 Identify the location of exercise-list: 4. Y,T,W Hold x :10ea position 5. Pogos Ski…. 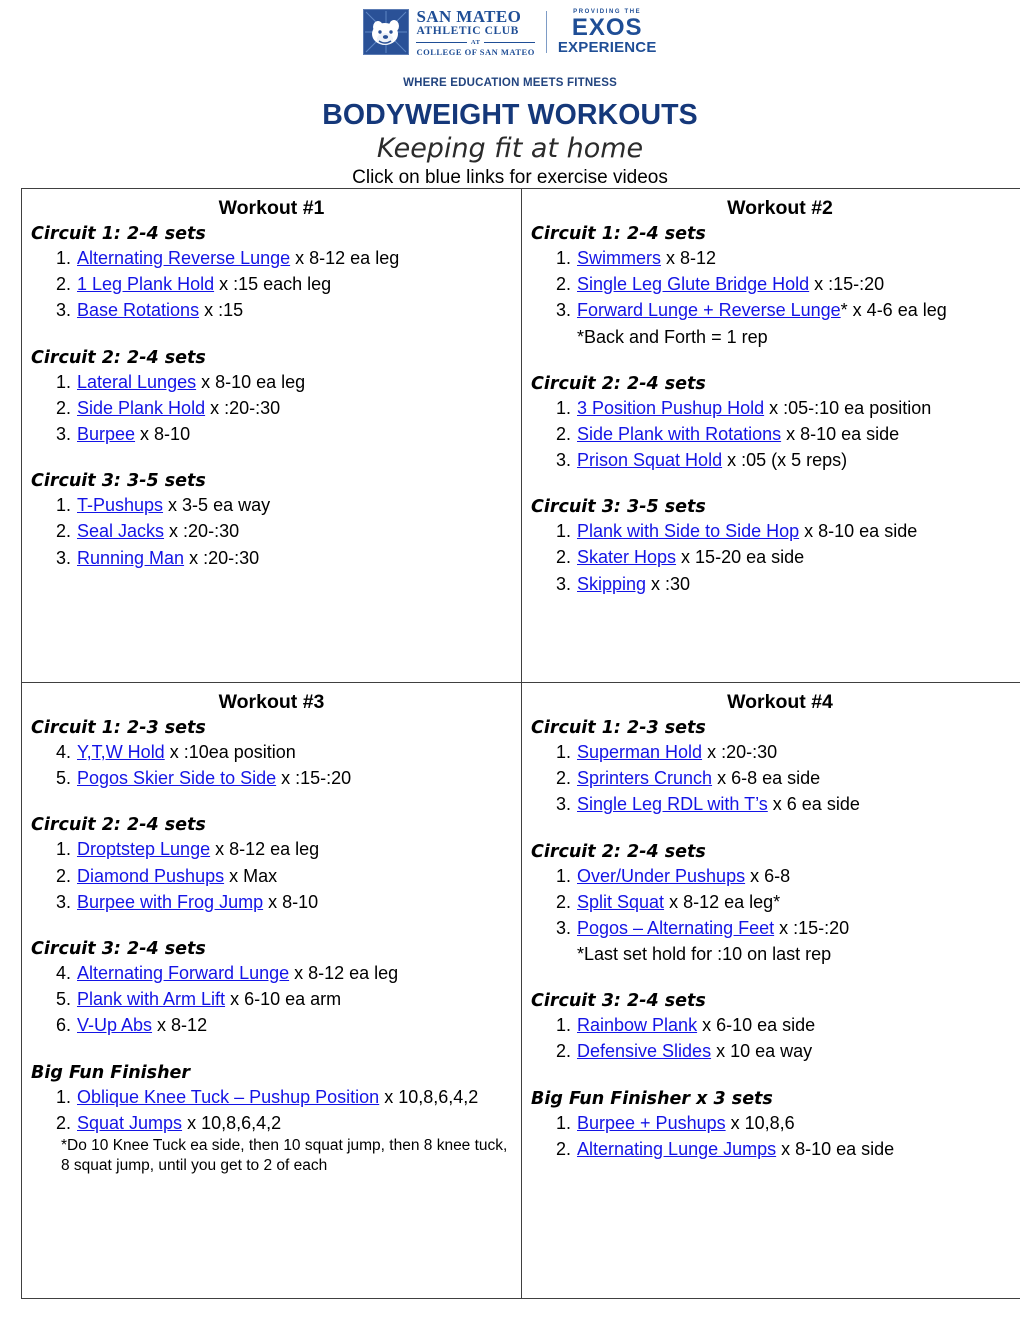
(271, 765).